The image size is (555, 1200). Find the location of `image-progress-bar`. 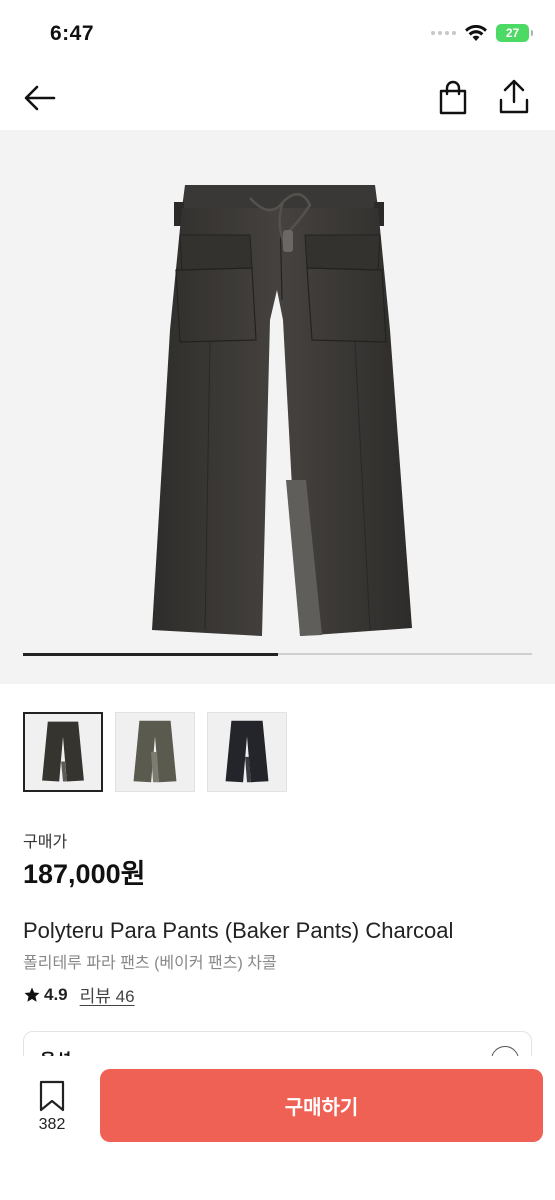

image-progress-bar is located at coordinates (277, 654).